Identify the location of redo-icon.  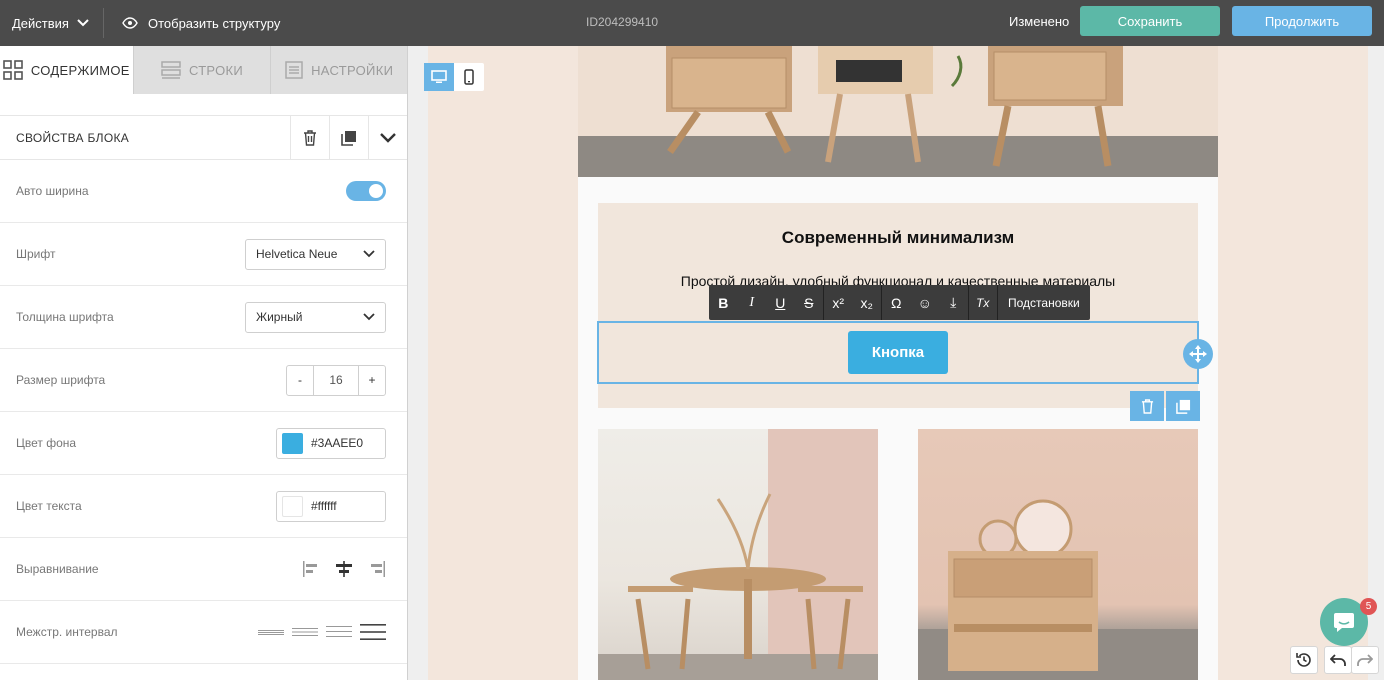
(1365, 660).